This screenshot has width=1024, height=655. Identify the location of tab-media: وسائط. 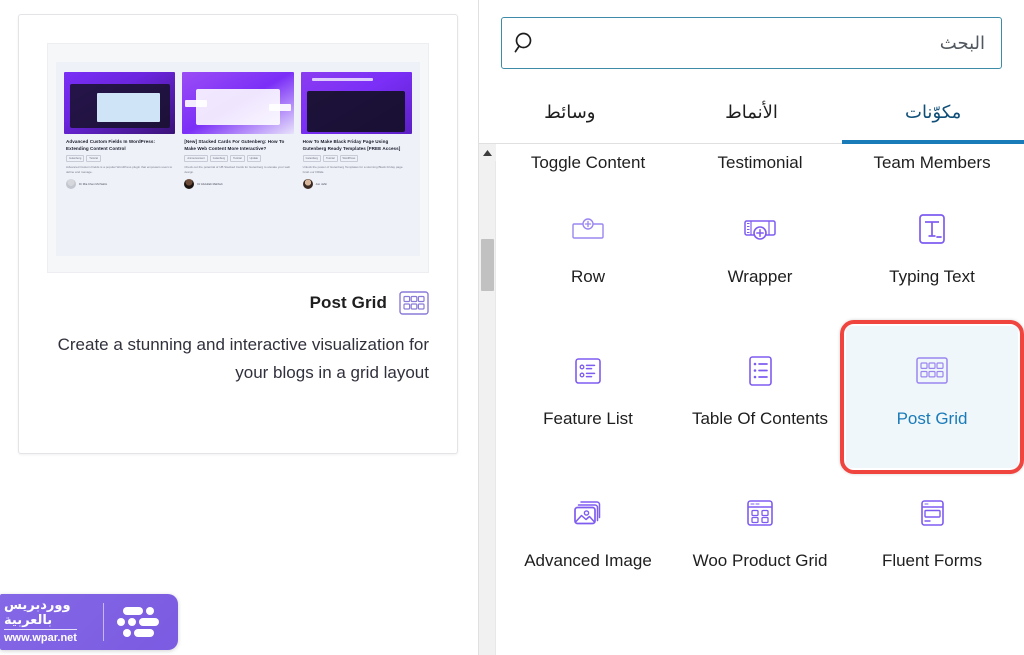
(570, 115).